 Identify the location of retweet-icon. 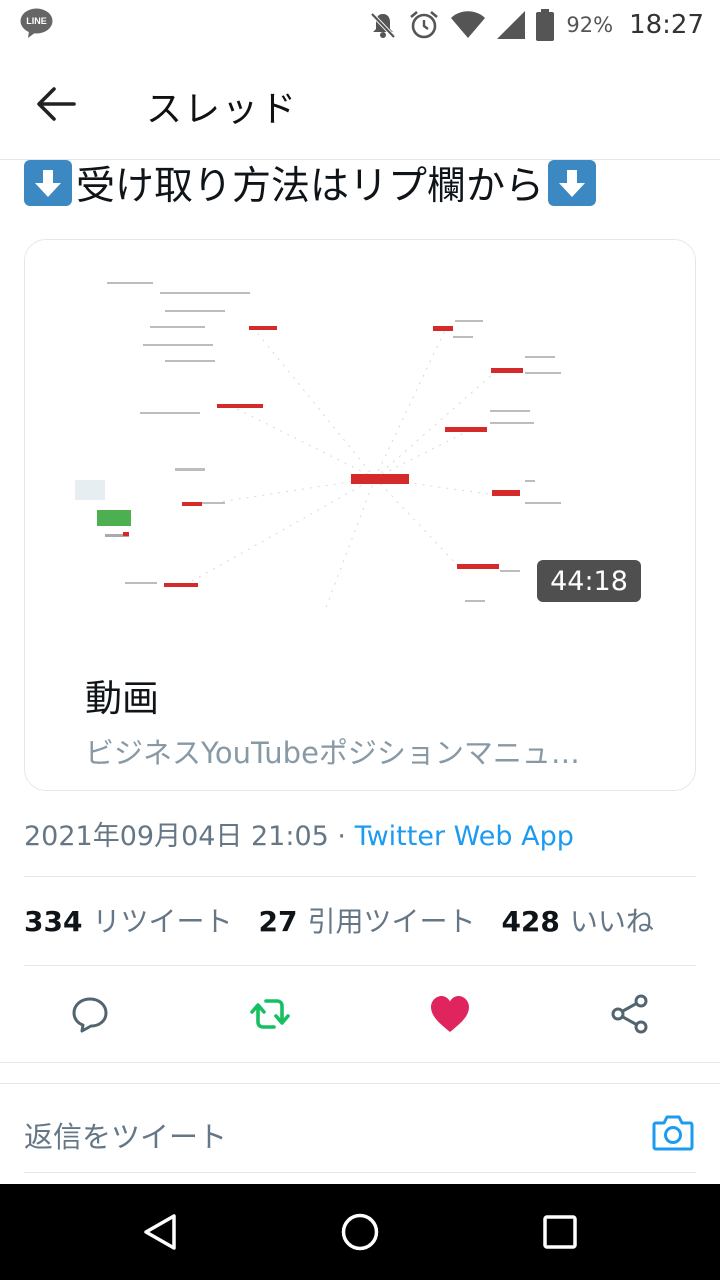
(270, 1014).